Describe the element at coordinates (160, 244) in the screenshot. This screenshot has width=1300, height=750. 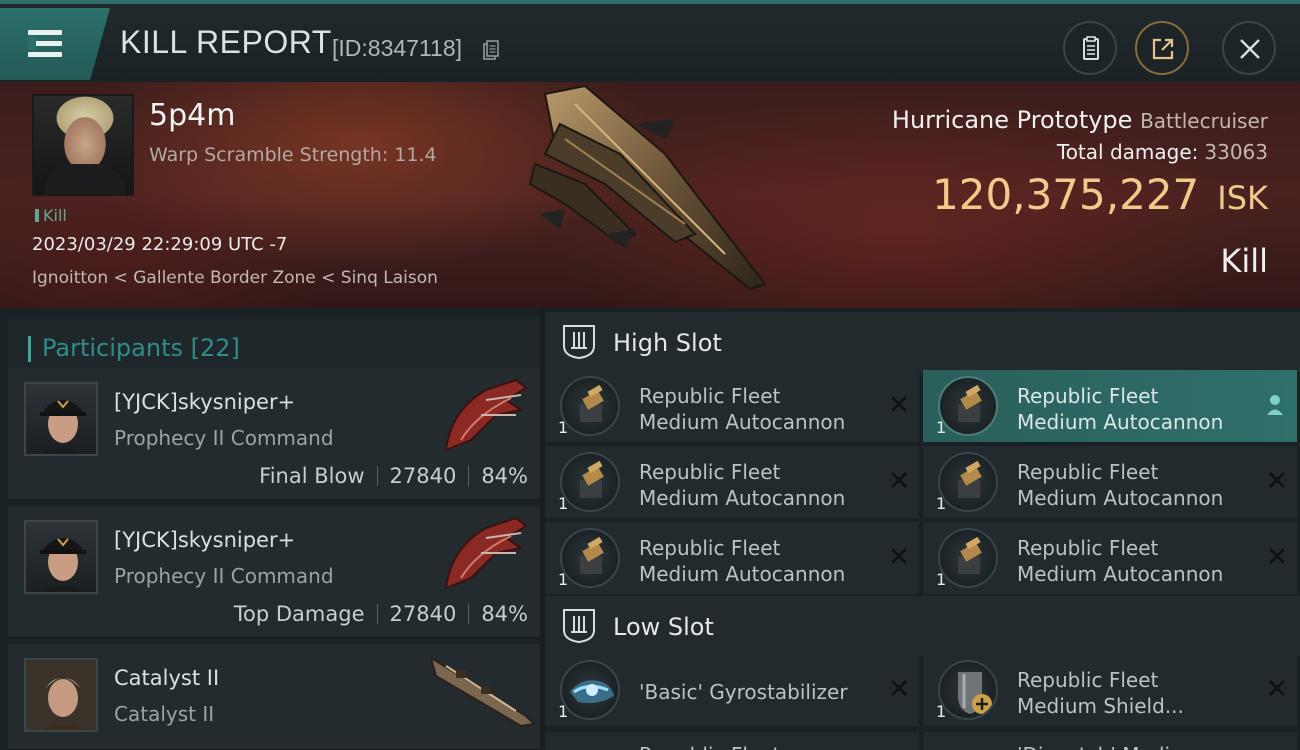
I see `kill-datetime: 2023/03/29 22:29:09 UTC -7` at that location.